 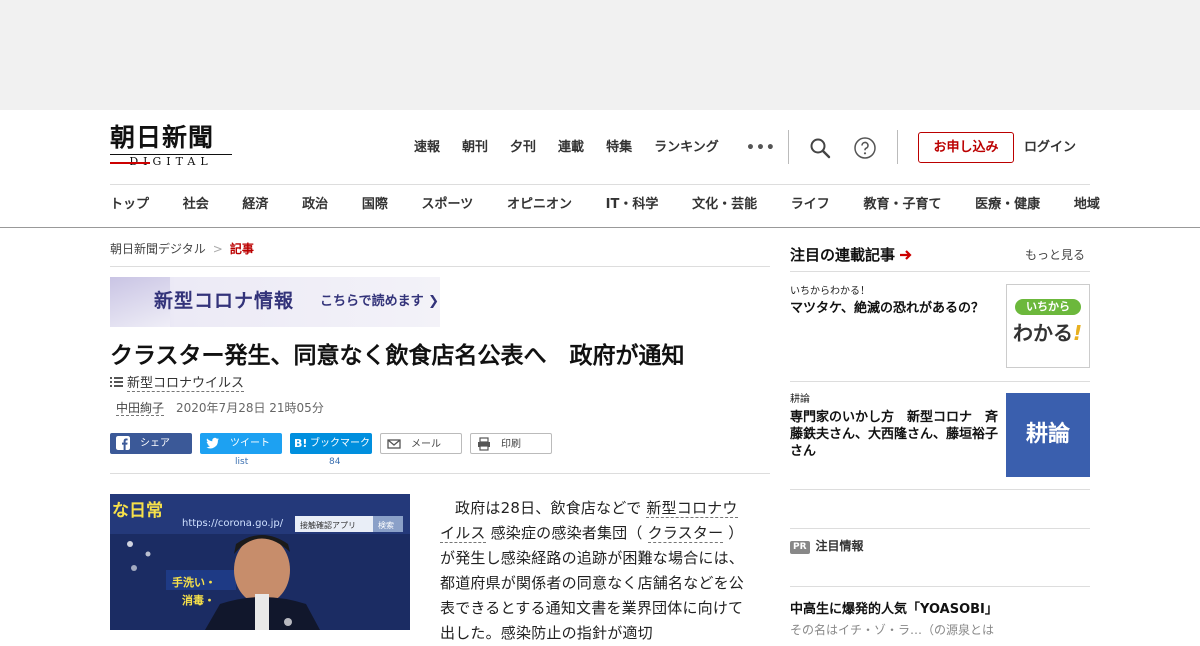 What do you see at coordinates (140, 408) in the screenshot?
I see `author-link: 中田絢子` at bounding box center [140, 408].